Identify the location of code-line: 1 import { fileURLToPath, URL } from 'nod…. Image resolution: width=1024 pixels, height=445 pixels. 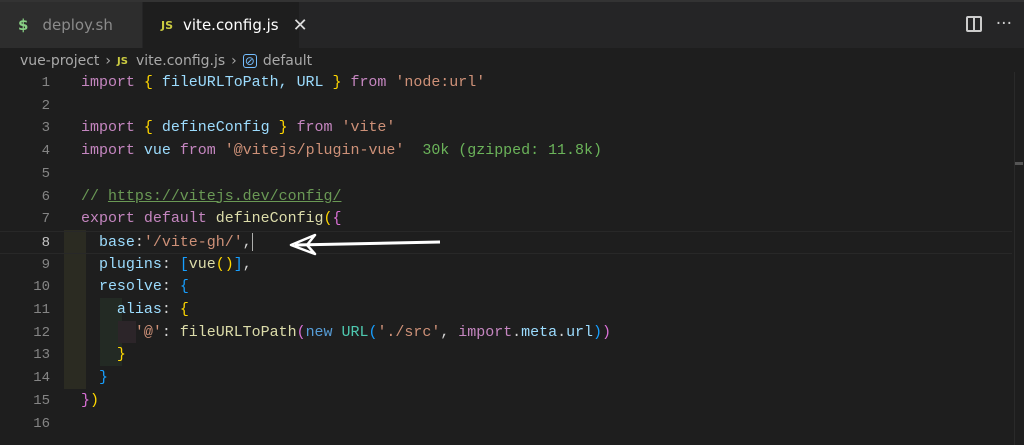
(506, 83).